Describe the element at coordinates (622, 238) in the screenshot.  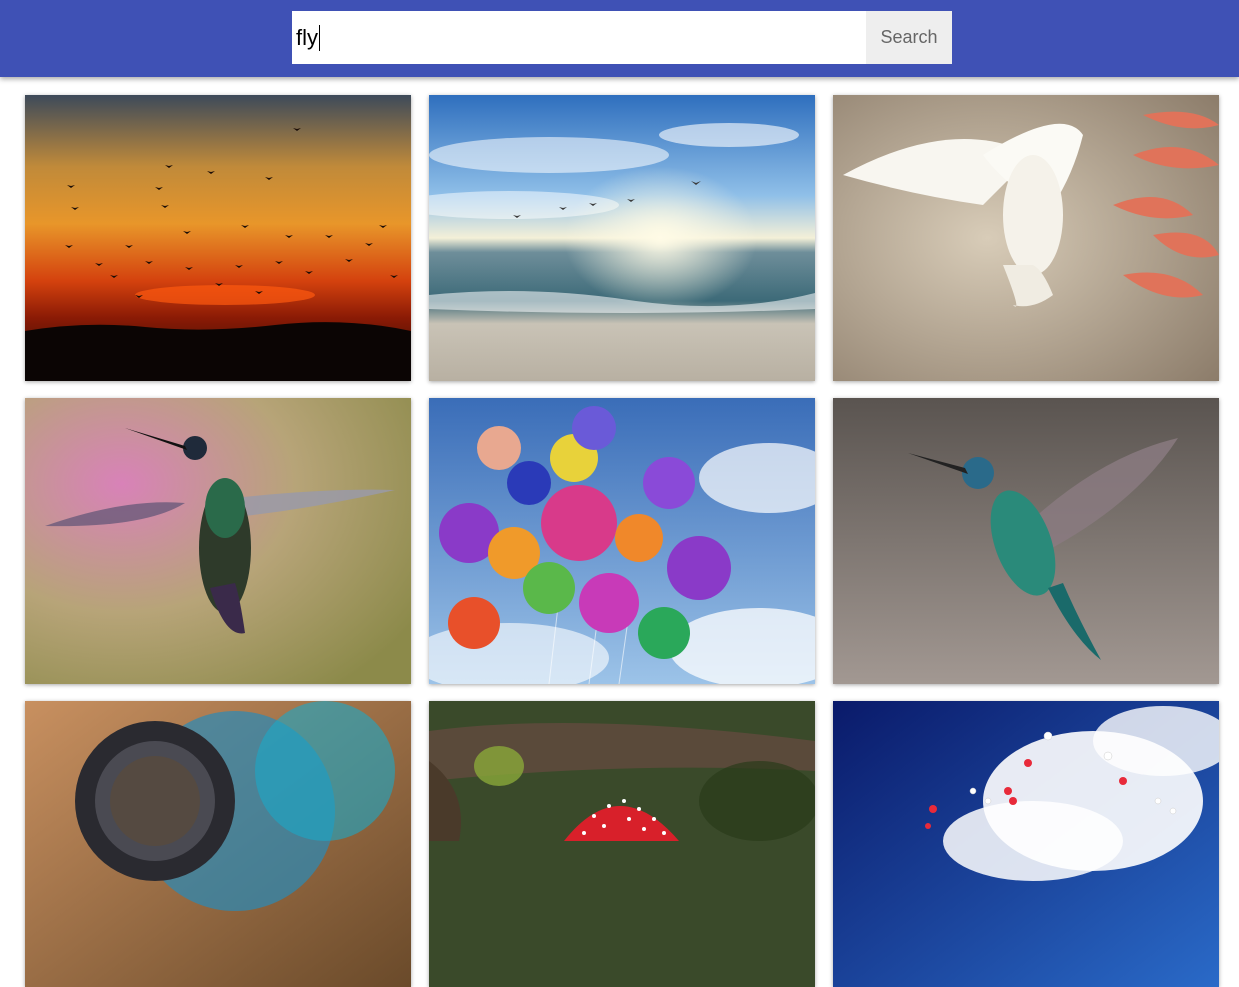
I see `beach-seagulls-image` at that location.